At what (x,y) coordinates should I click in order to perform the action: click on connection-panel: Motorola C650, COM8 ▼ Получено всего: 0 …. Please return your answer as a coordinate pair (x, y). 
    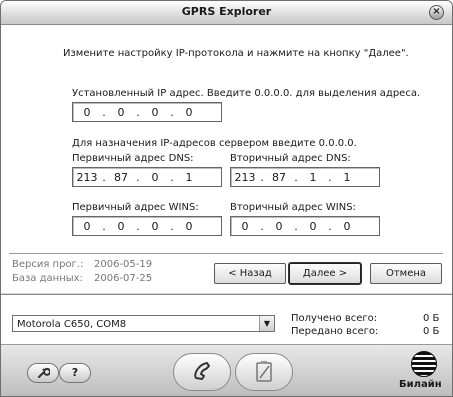
    Looking at the image, I should click on (226, 319).